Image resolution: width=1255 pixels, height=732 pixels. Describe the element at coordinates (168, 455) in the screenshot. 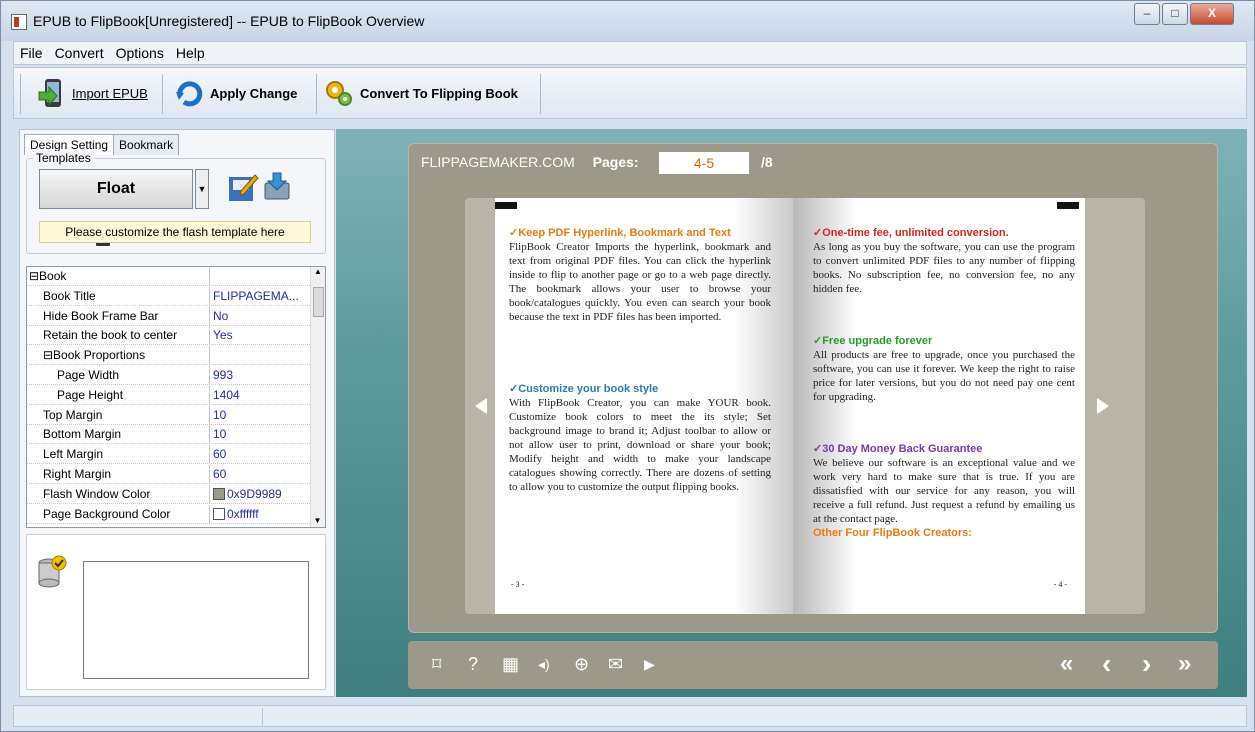

I see `property-row: Left Margin 60` at that location.